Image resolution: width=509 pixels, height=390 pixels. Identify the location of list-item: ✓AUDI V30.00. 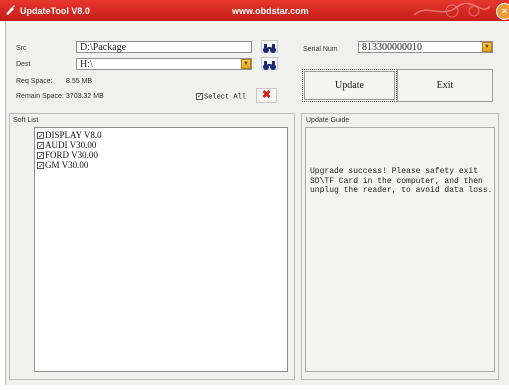
(66, 145).